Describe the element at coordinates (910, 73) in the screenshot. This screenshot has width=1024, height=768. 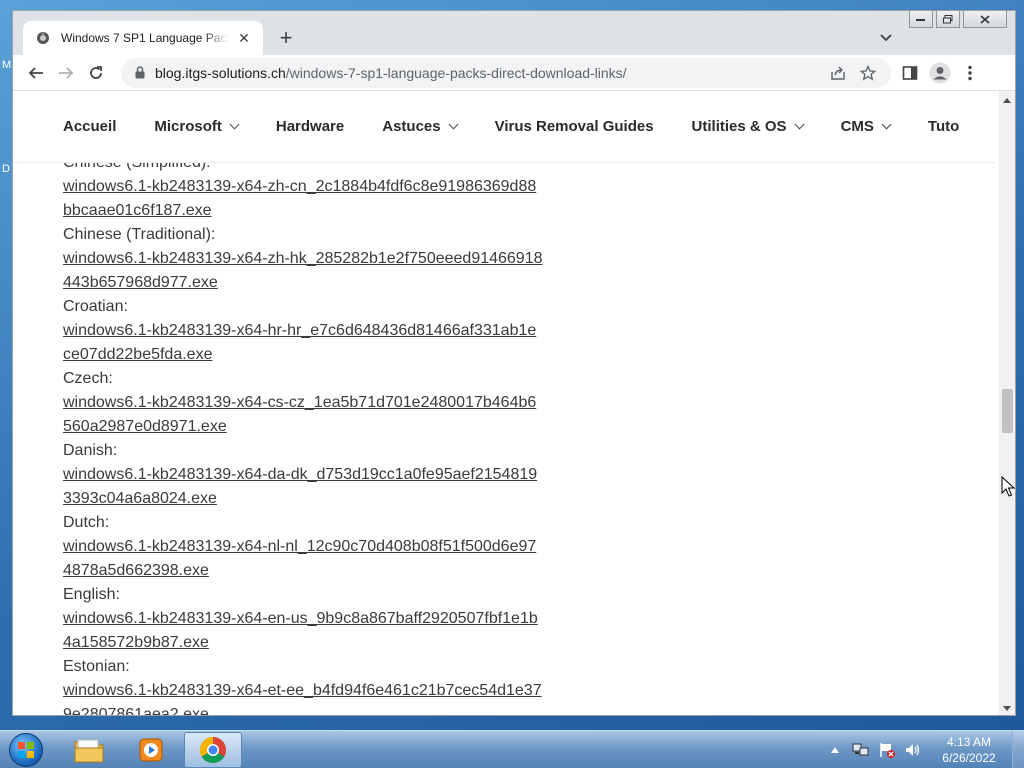
I see `side-panel-icon` at that location.